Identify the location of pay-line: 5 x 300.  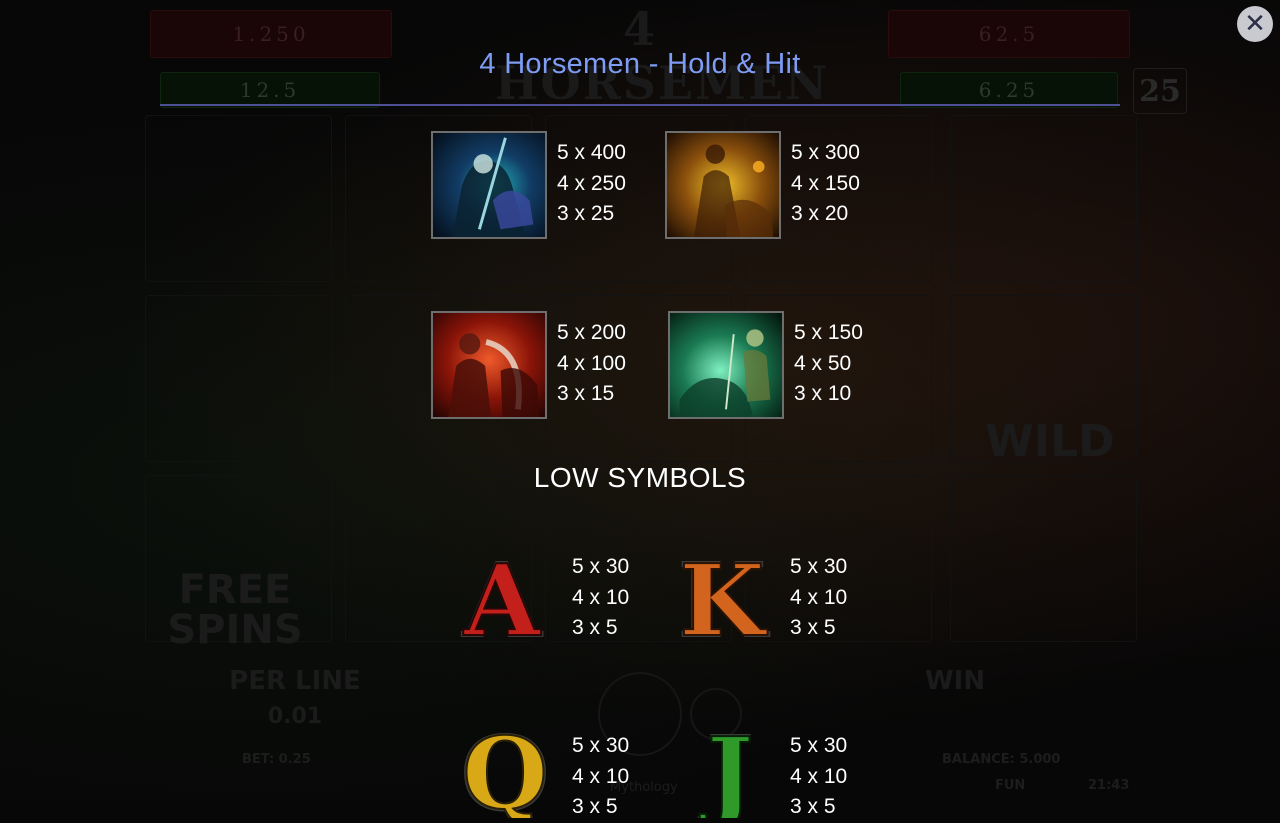
(825, 152).